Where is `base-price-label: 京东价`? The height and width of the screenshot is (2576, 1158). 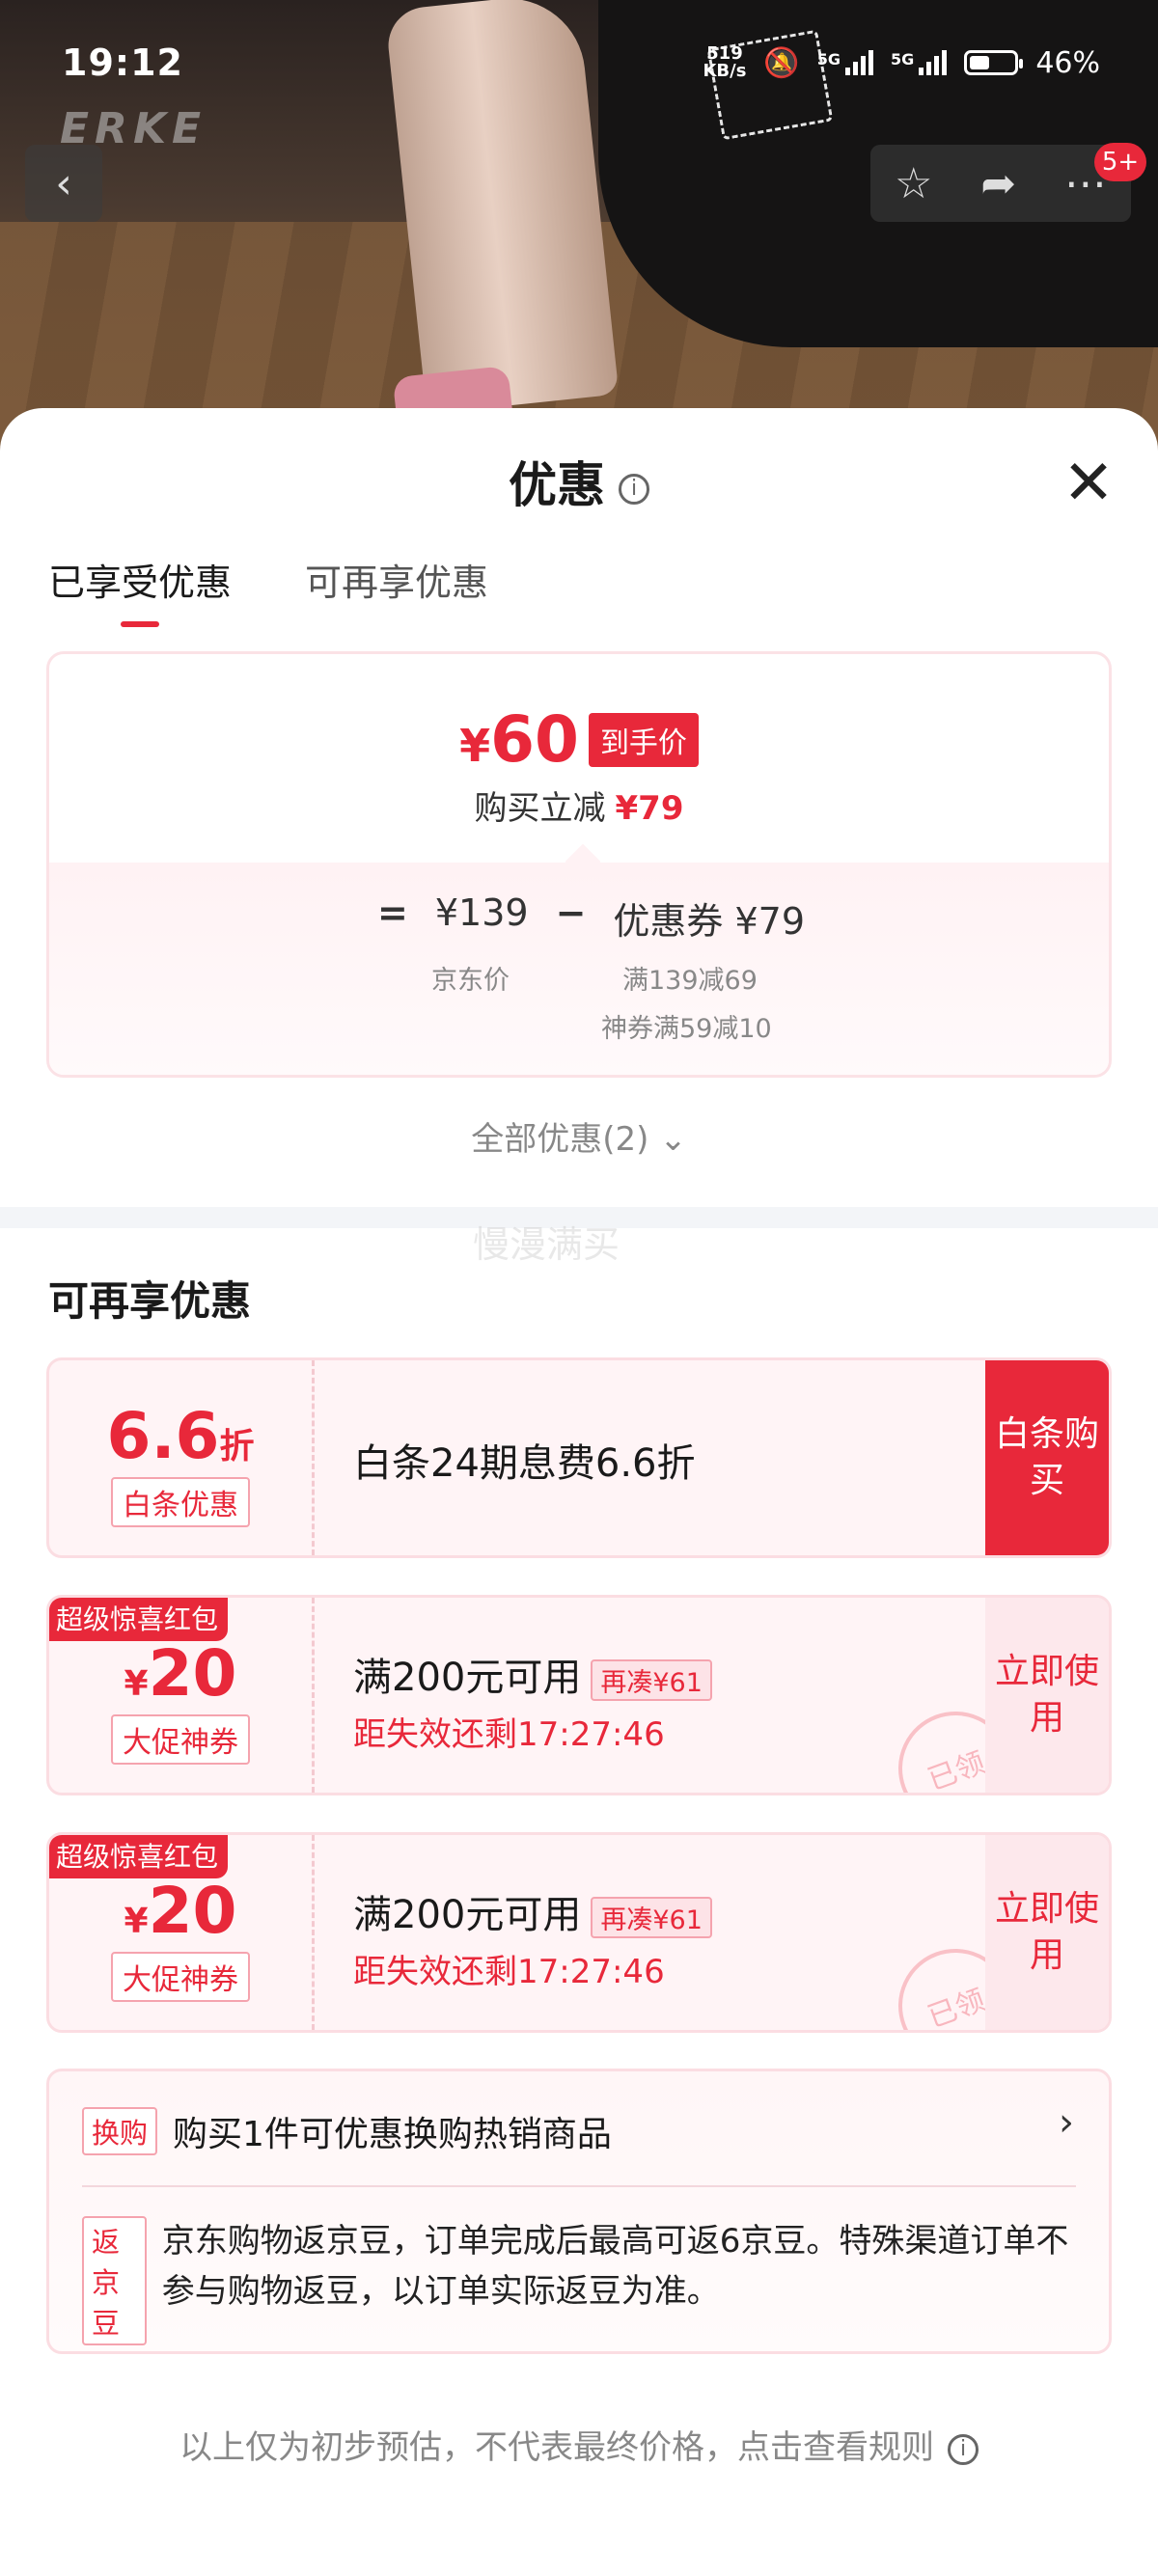
base-price-label: 京东价 is located at coordinates (470, 981).